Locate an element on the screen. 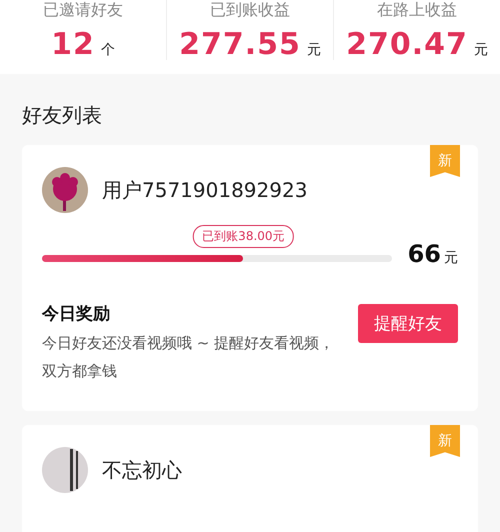 The width and height of the screenshot is (500, 532). stat-label: 已邀请好友 is located at coordinates (83, 10).